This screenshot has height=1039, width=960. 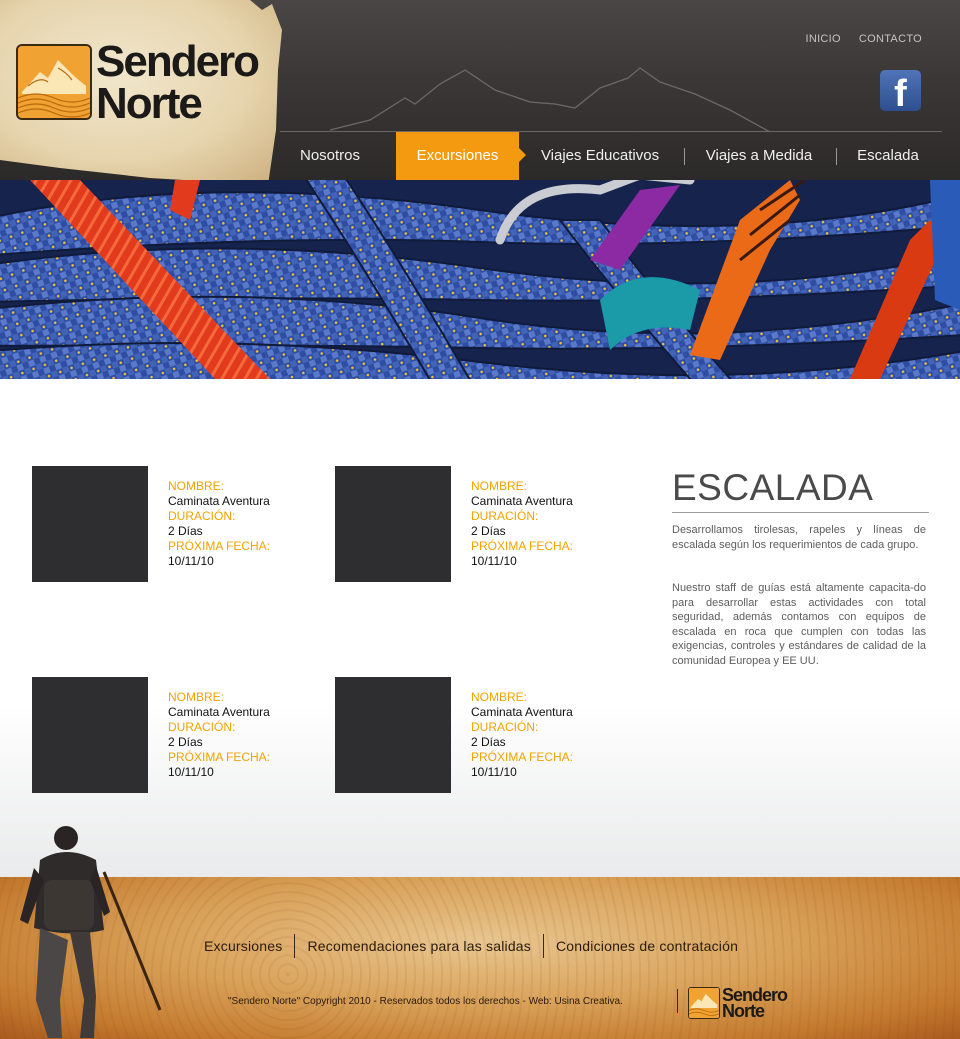 I want to click on top-link-inicio: INICIO, so click(x=822, y=39).